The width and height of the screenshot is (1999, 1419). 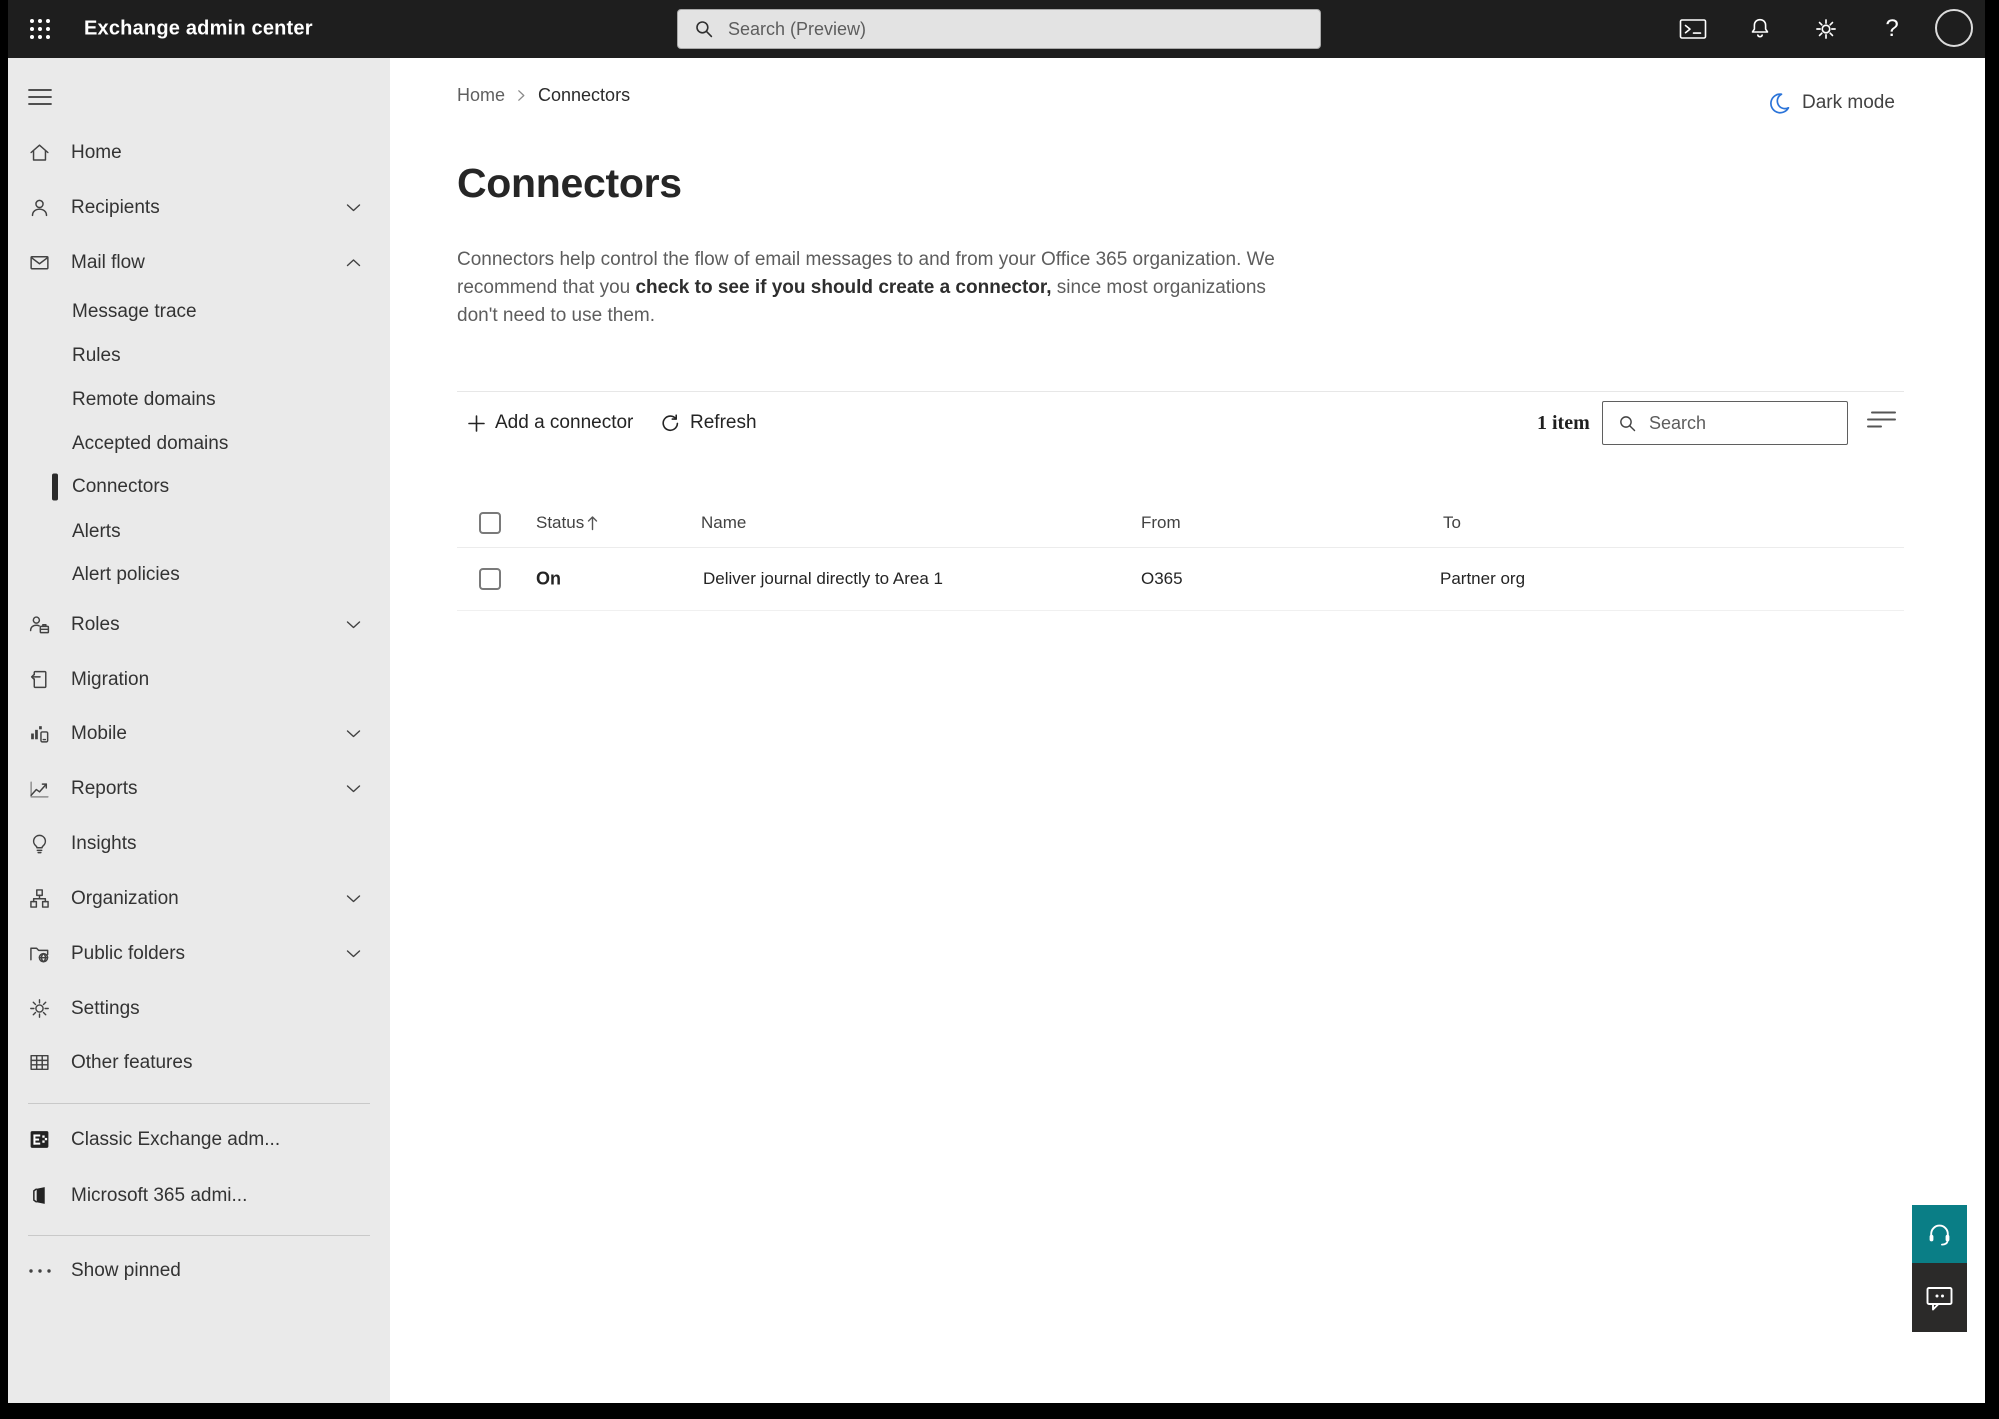 I want to click on gear-icon, so click(x=1826, y=29).